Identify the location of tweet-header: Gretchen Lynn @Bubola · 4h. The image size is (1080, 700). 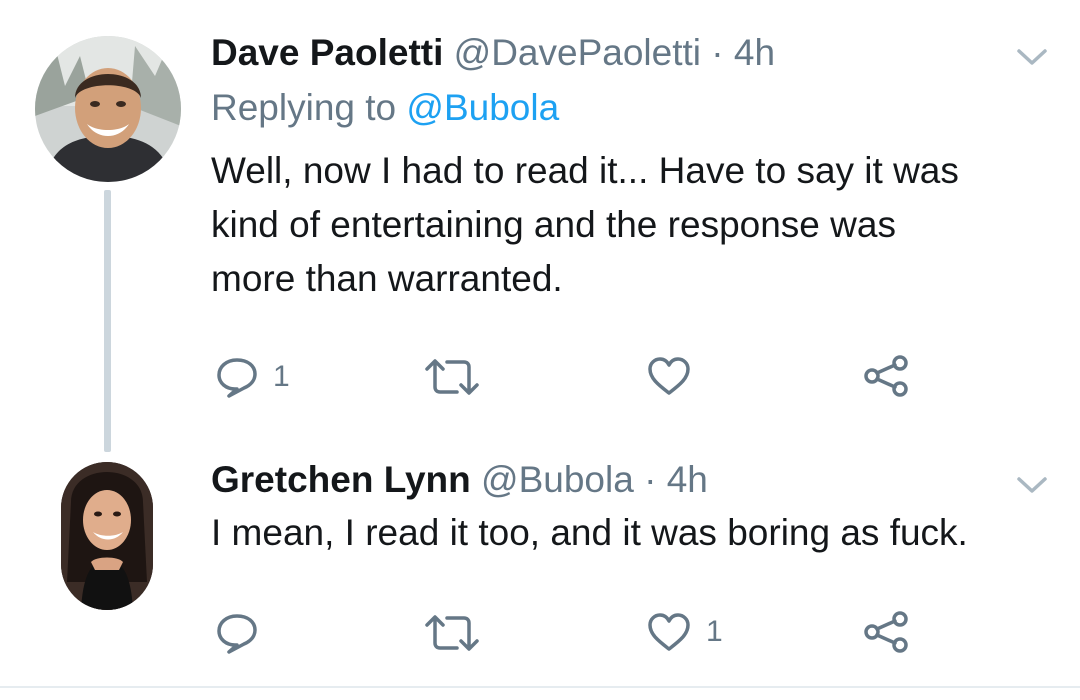
(459, 480).